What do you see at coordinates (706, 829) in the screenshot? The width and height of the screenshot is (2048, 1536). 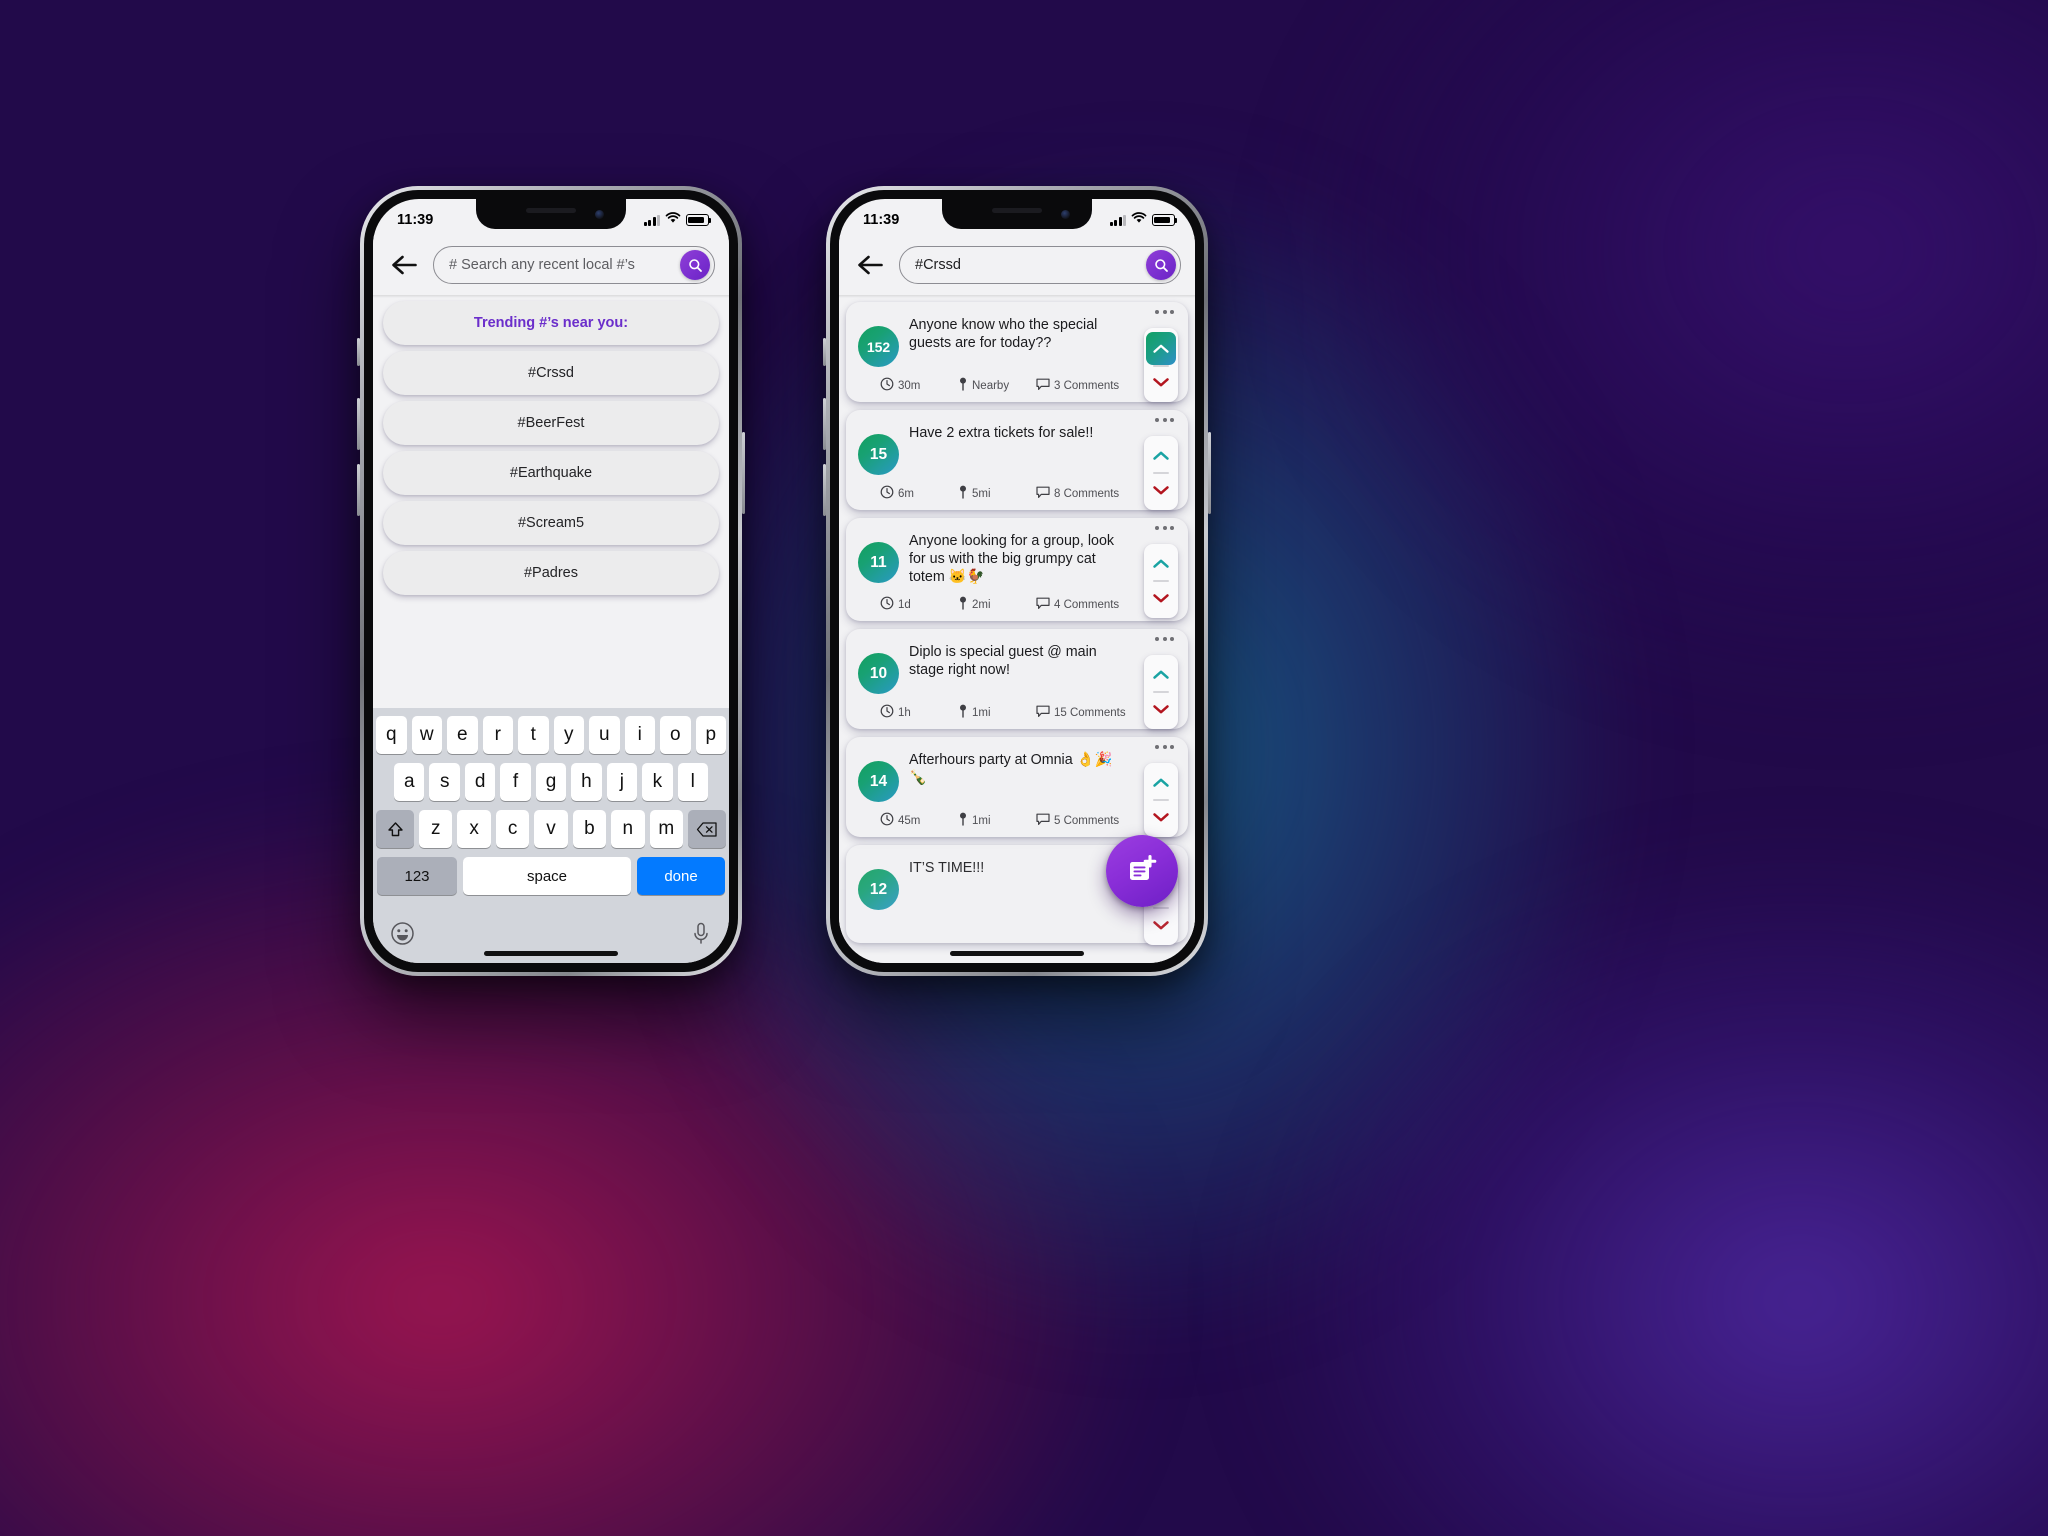 I see `backspace-icon` at bounding box center [706, 829].